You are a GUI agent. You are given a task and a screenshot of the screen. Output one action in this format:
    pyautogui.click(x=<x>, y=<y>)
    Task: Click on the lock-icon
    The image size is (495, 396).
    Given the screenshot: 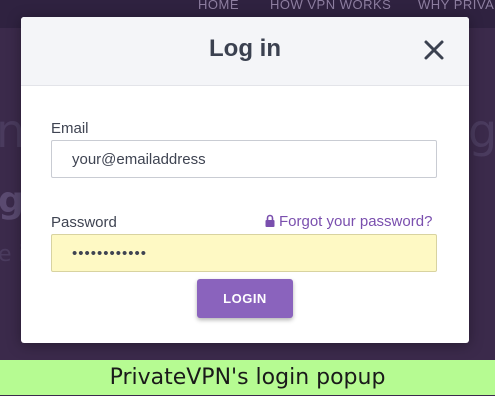 What is the action you would take?
    pyautogui.click(x=270, y=220)
    